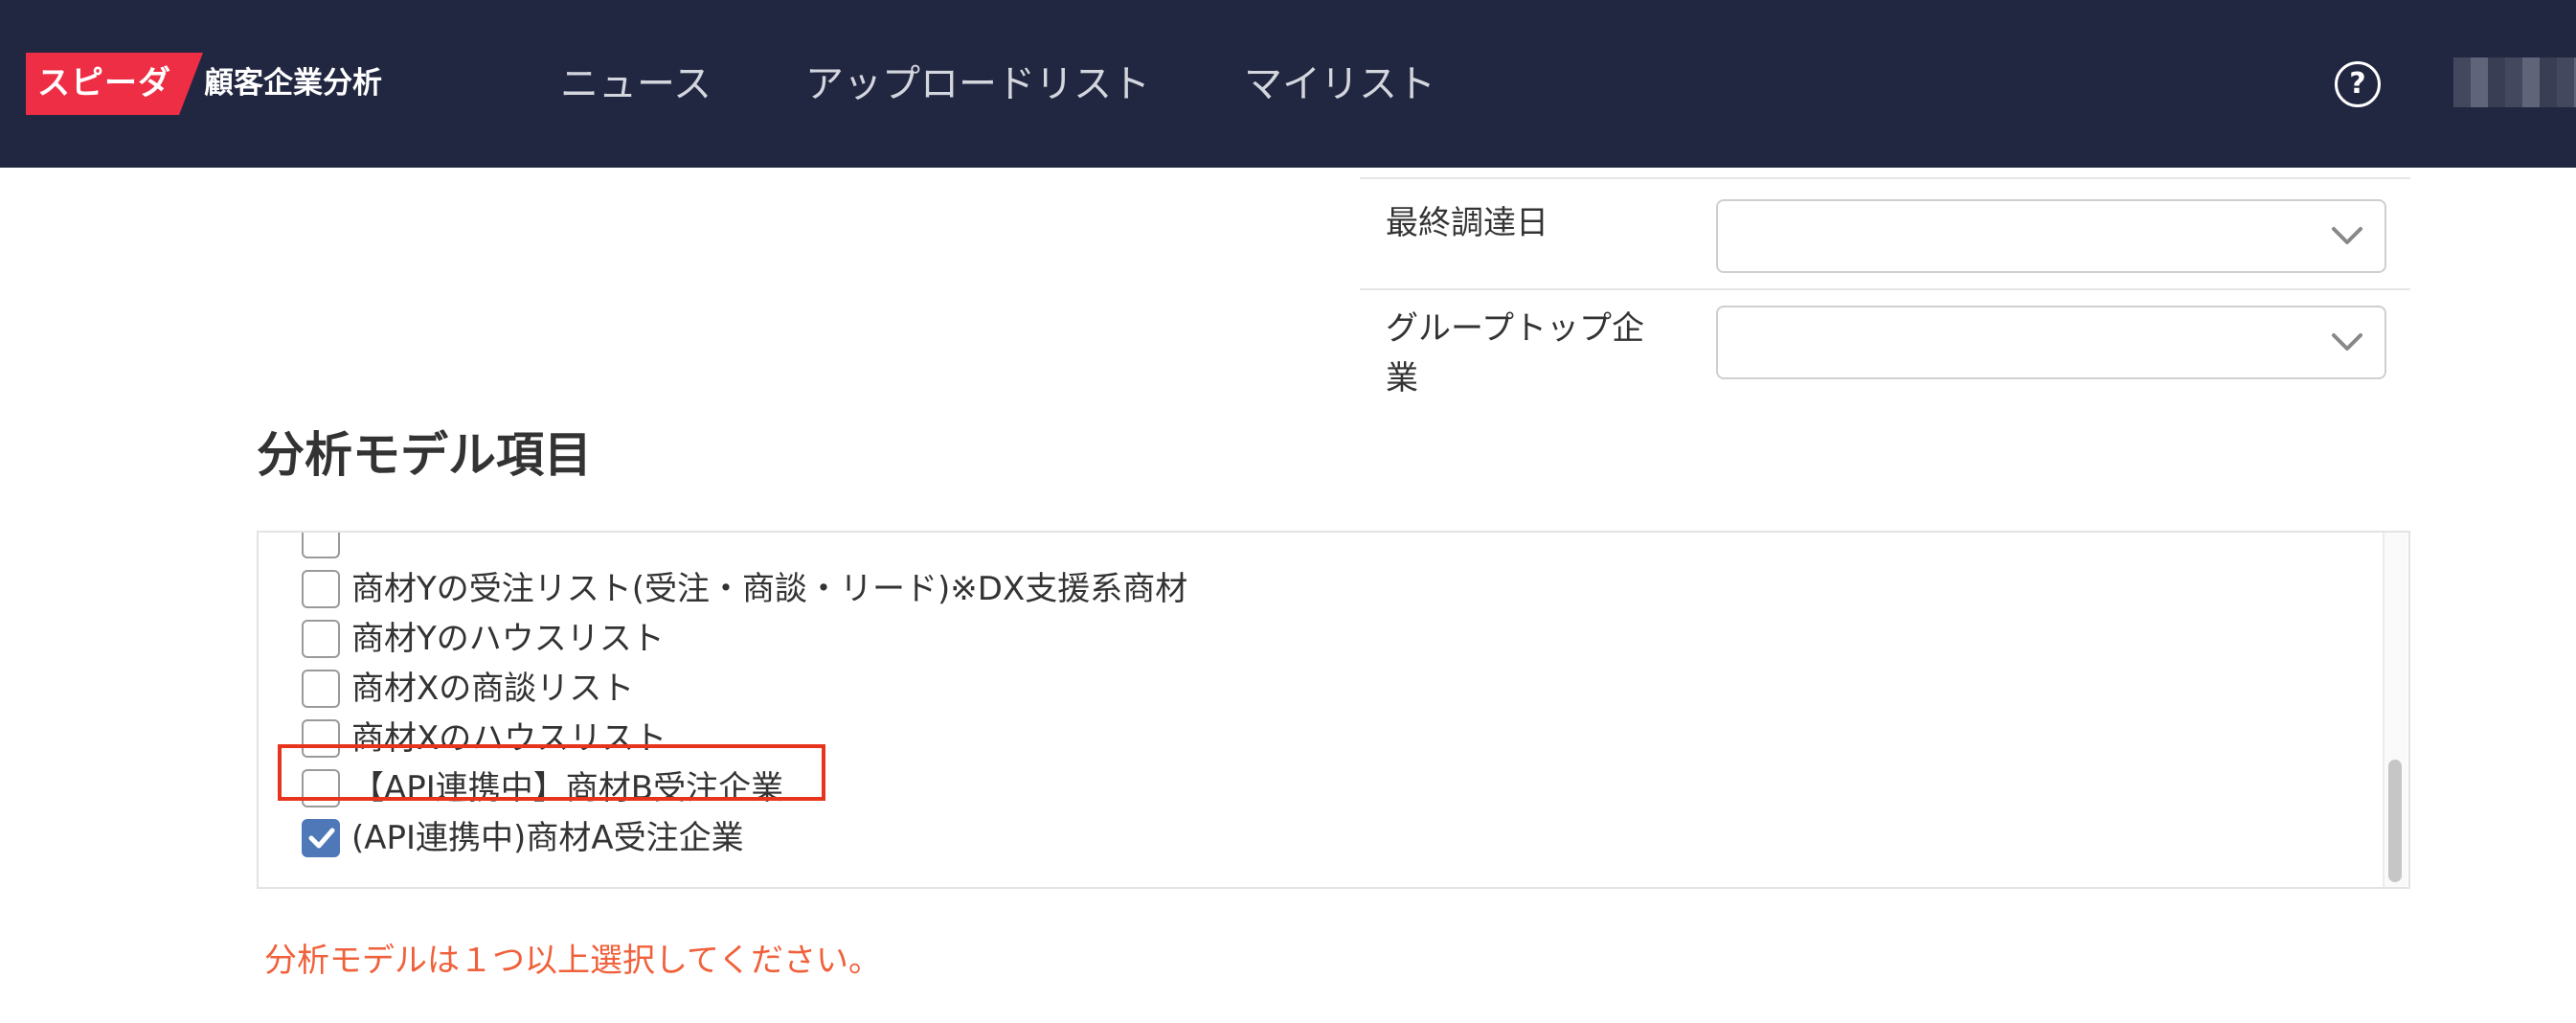 This screenshot has height=1023, width=2576. I want to click on model-option-label: 【API連携中】商材B受注企業, so click(567, 788).